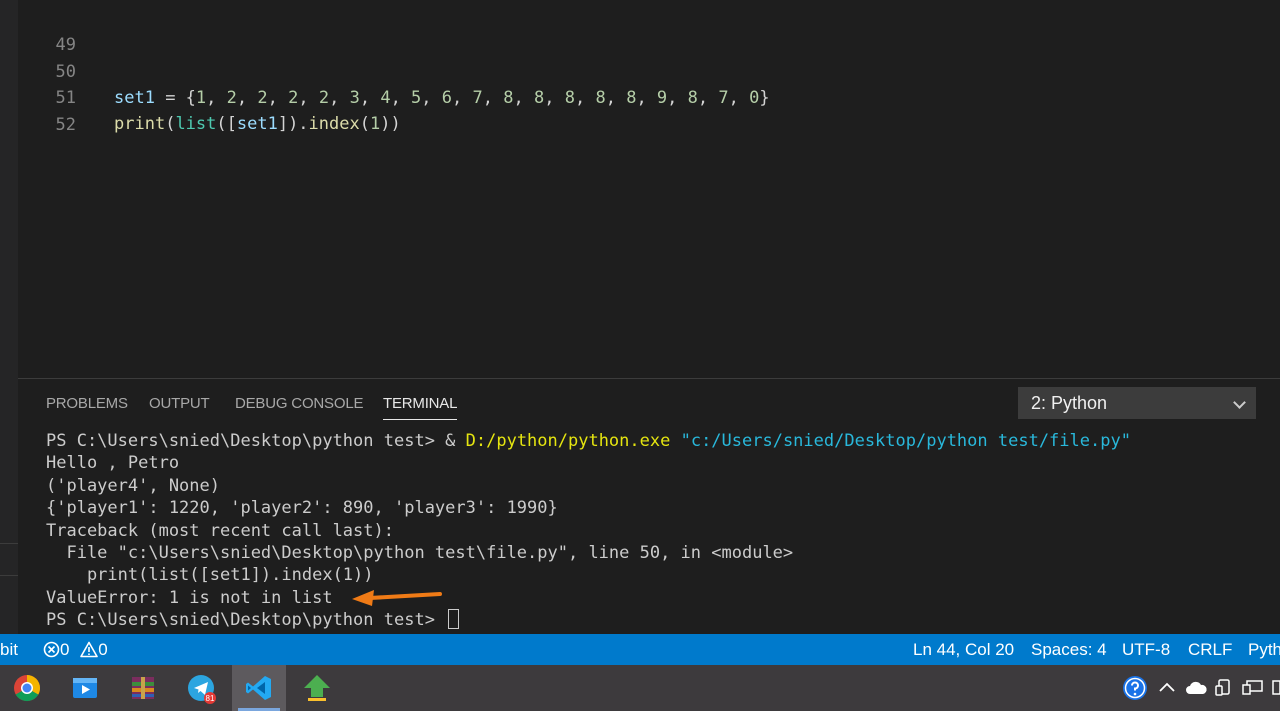 The height and width of the screenshot is (711, 1280). Describe the element at coordinates (179, 403) in the screenshot. I see `tab-output: OUTPUT` at that location.